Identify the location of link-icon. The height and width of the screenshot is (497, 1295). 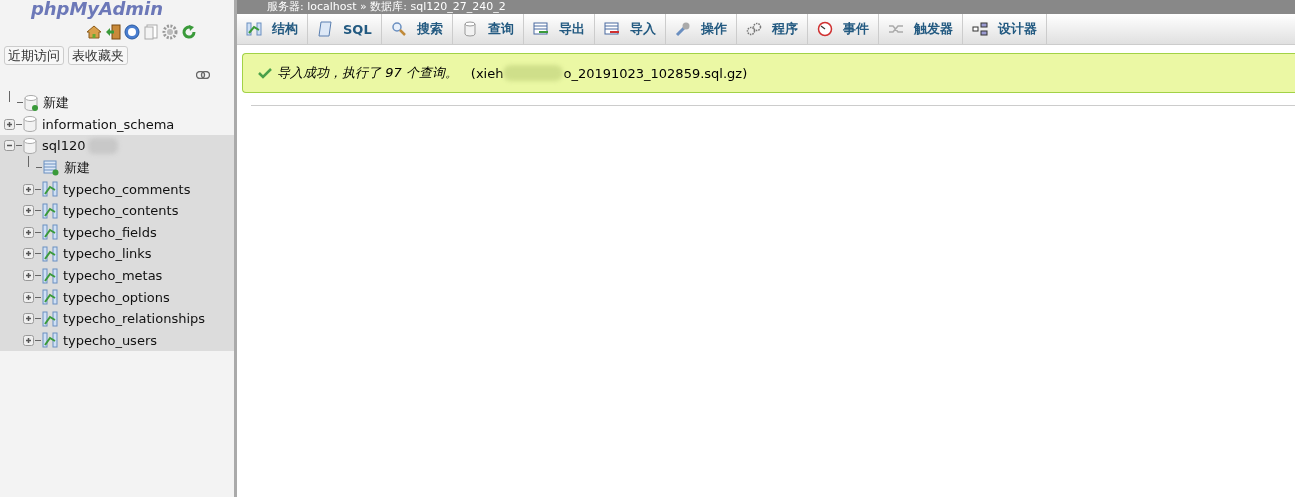
(203, 75).